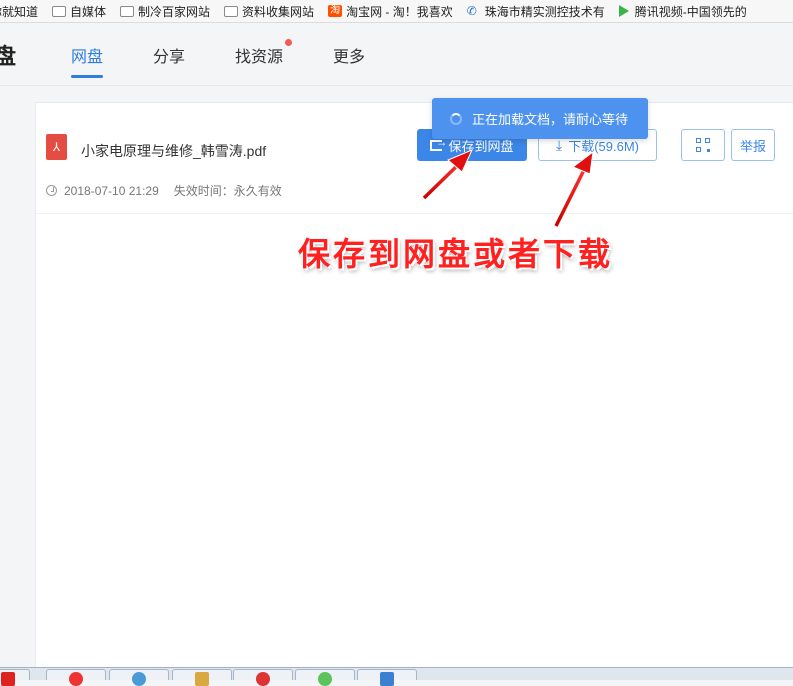 The width and height of the screenshot is (793, 686). What do you see at coordinates (456, 254) in the screenshot?
I see `annotation-caption: 保存到网盘或者下载` at bounding box center [456, 254].